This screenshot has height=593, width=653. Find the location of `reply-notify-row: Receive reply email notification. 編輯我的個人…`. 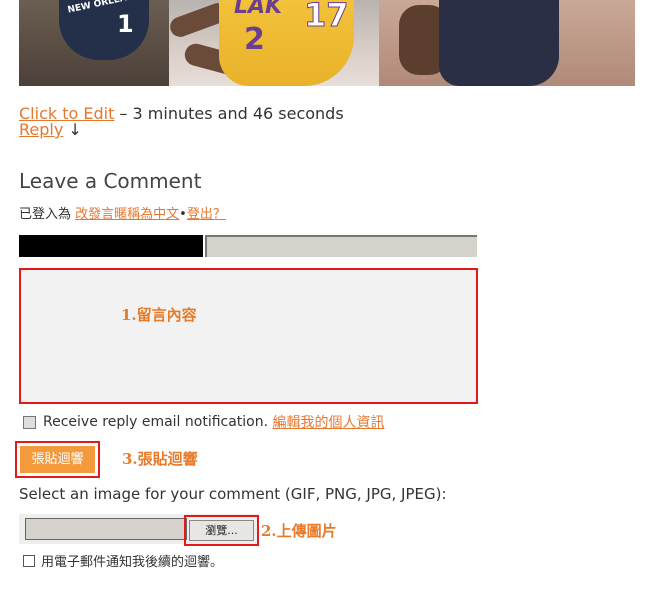

reply-notify-row: Receive reply email notification. 編輯我的個人… is located at coordinates (204, 422).